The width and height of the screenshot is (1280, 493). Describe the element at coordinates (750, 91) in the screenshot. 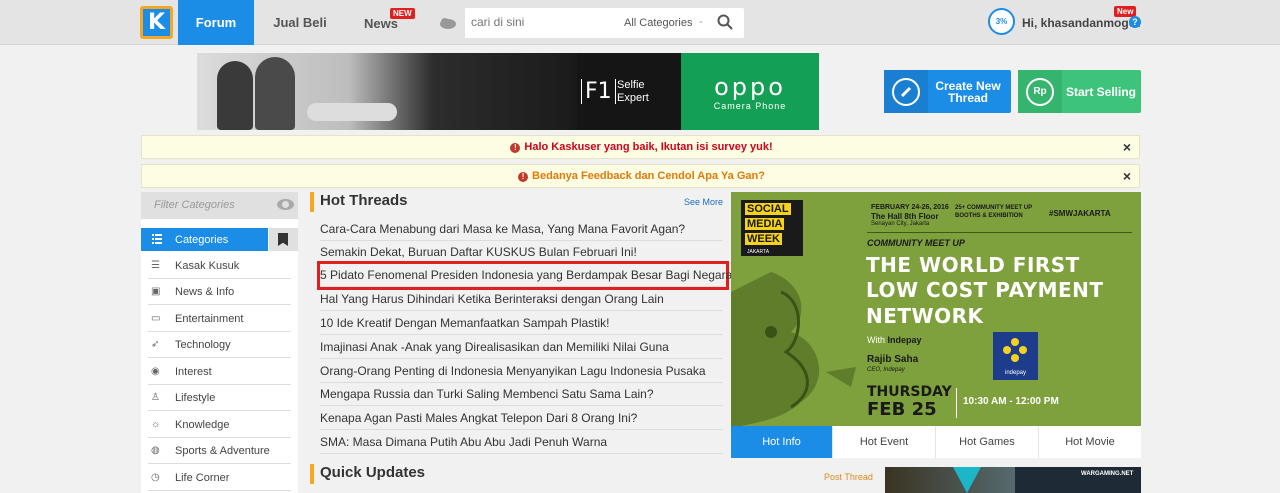

I see `banner-oppo-panel: oppo Camera Phone` at that location.